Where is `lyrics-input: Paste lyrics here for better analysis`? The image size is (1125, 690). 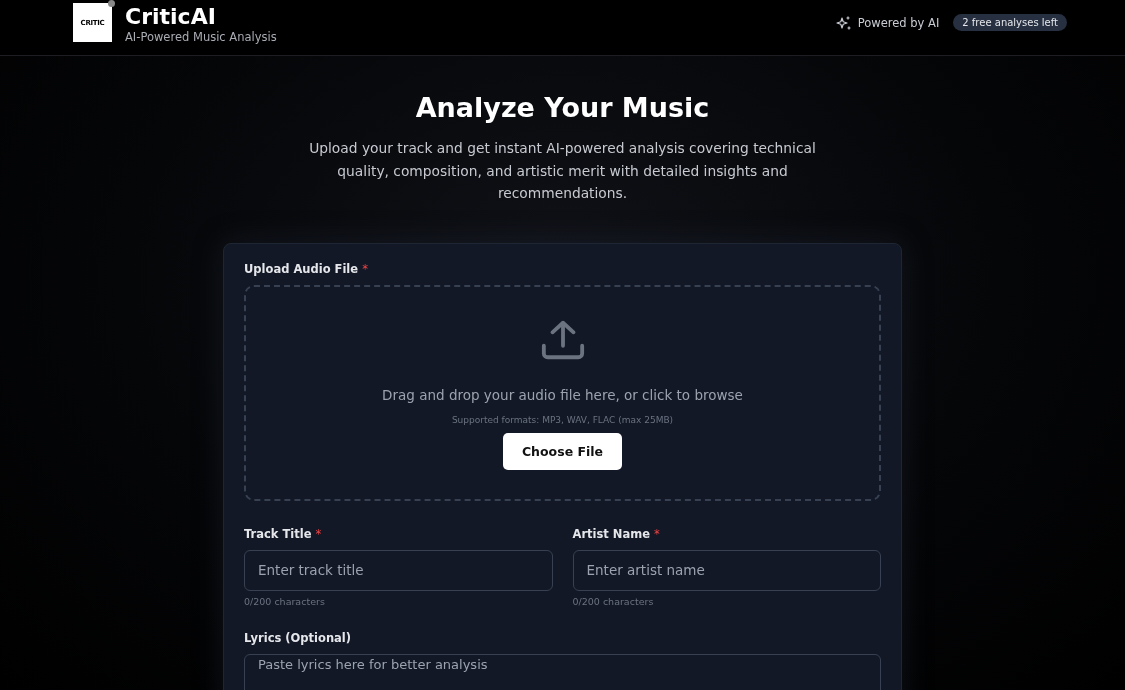 lyrics-input: Paste lyrics here for better analysis is located at coordinates (562, 671).